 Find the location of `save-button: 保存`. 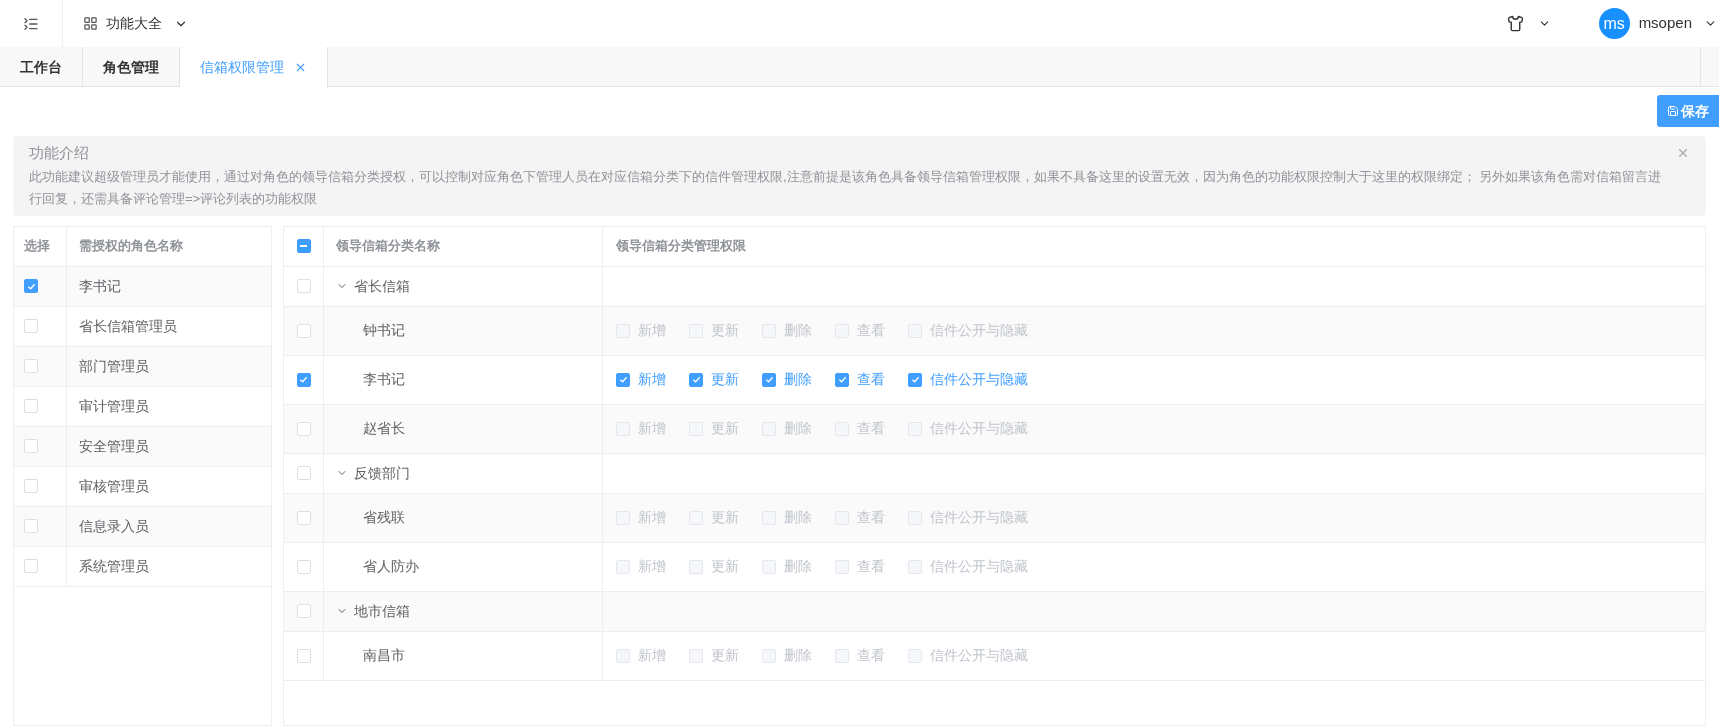

save-button: 保存 is located at coordinates (1688, 111).